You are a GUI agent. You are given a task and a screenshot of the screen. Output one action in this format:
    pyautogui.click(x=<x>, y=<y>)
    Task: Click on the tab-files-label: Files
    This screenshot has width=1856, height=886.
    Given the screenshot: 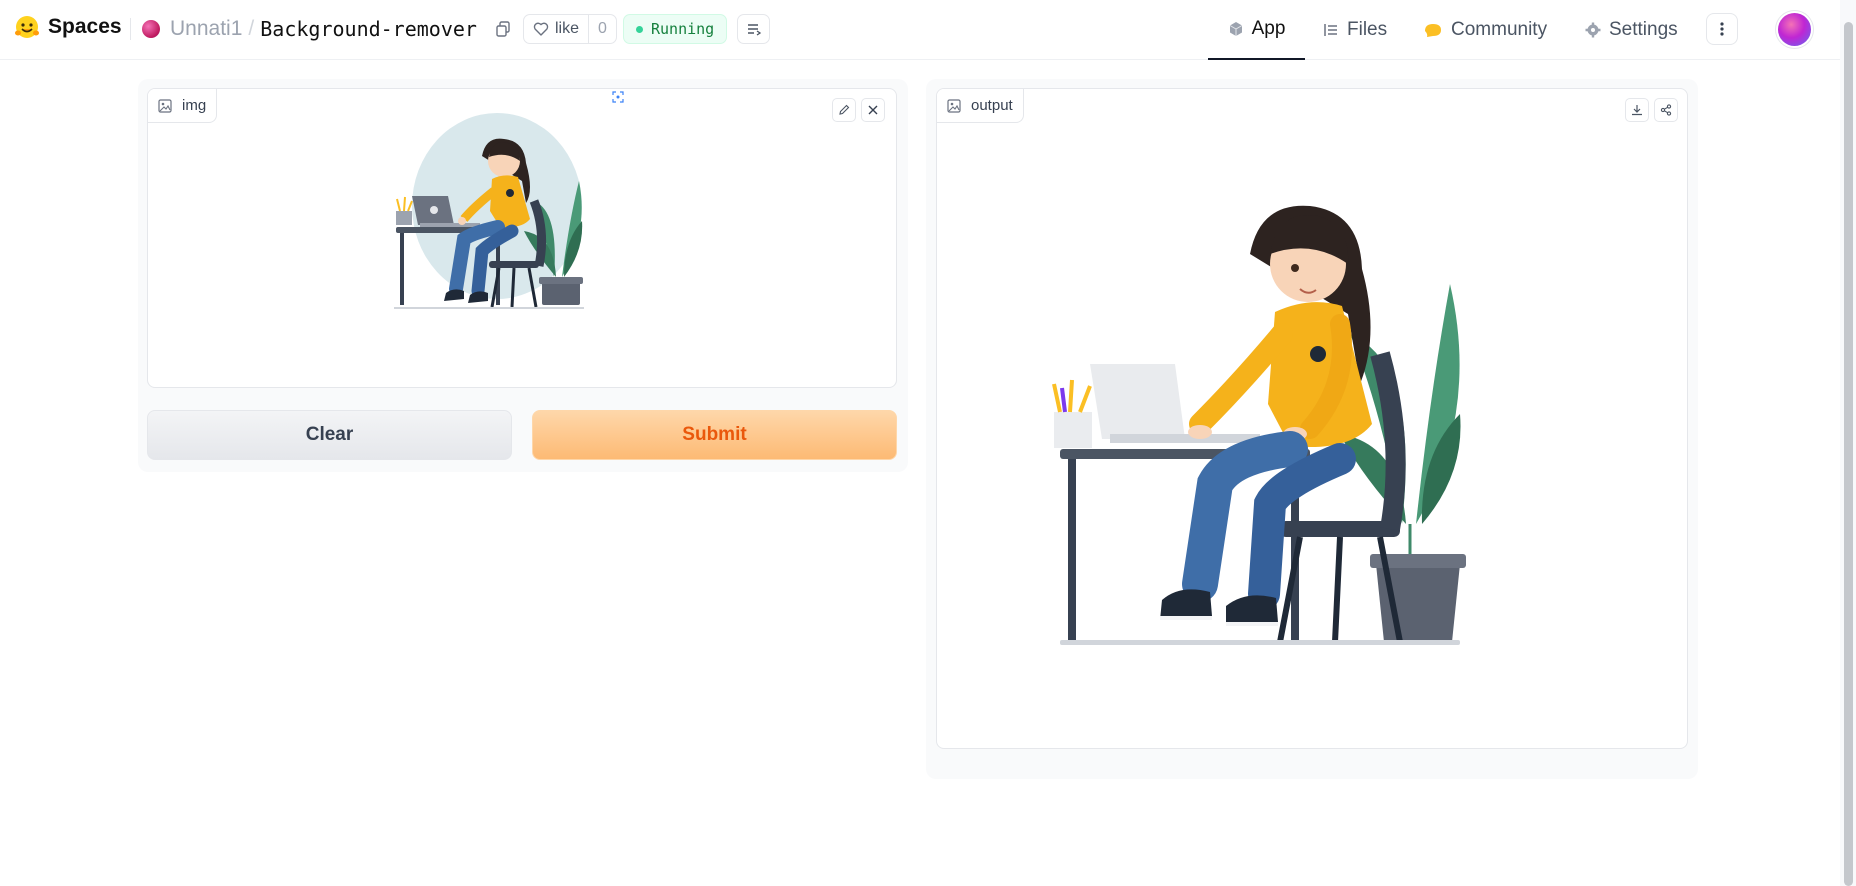 What is the action you would take?
    pyautogui.click(x=1367, y=29)
    